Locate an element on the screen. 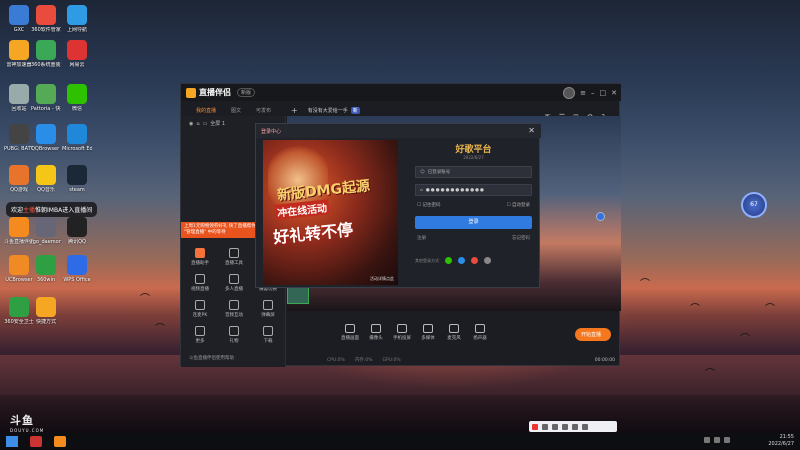  version-badge: 新版 is located at coordinates (246, 92).